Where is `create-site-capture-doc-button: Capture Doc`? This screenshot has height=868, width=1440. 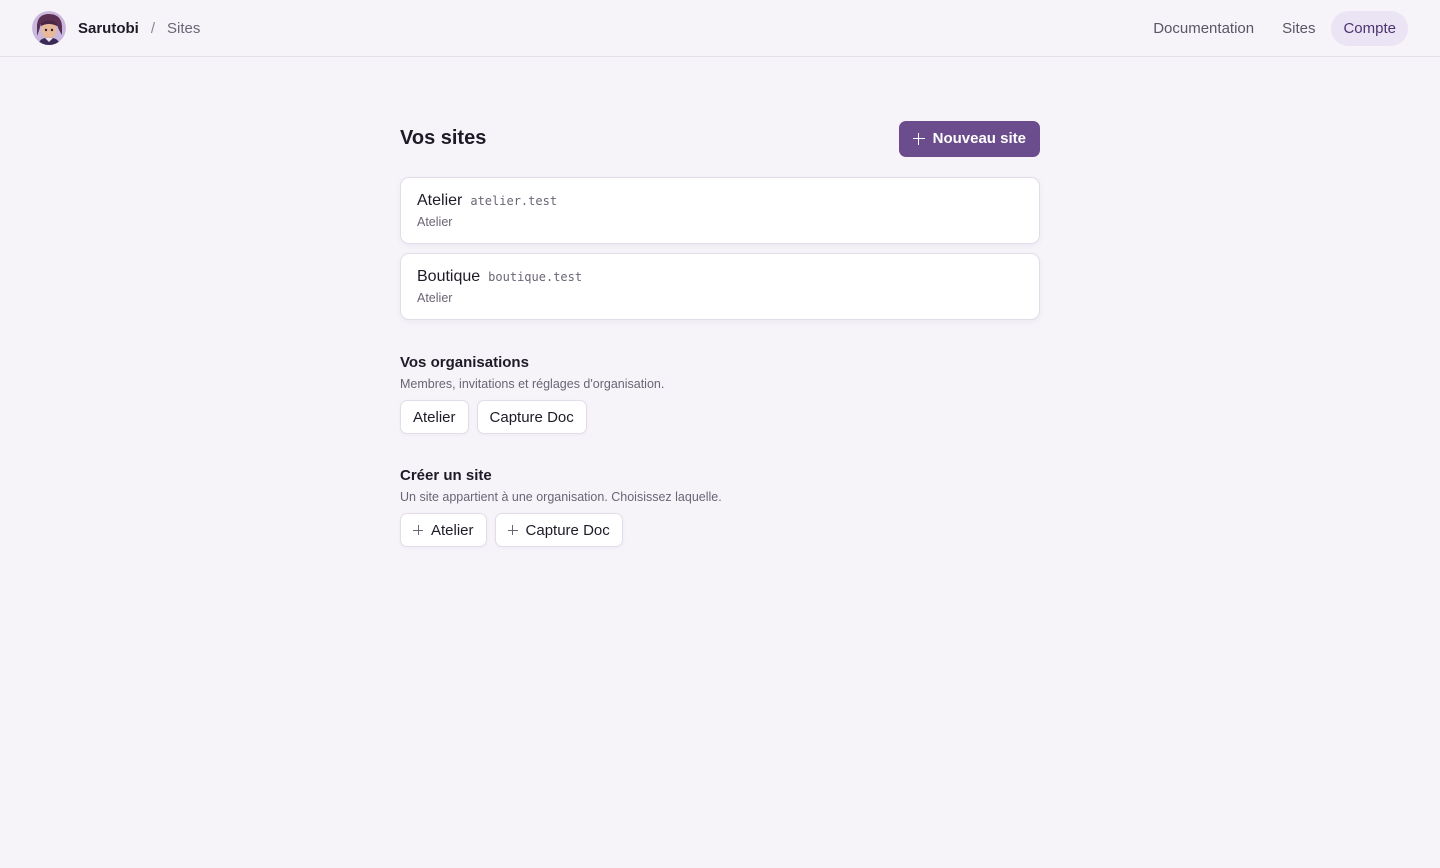
create-site-capture-doc-button: Capture Doc is located at coordinates (558, 530).